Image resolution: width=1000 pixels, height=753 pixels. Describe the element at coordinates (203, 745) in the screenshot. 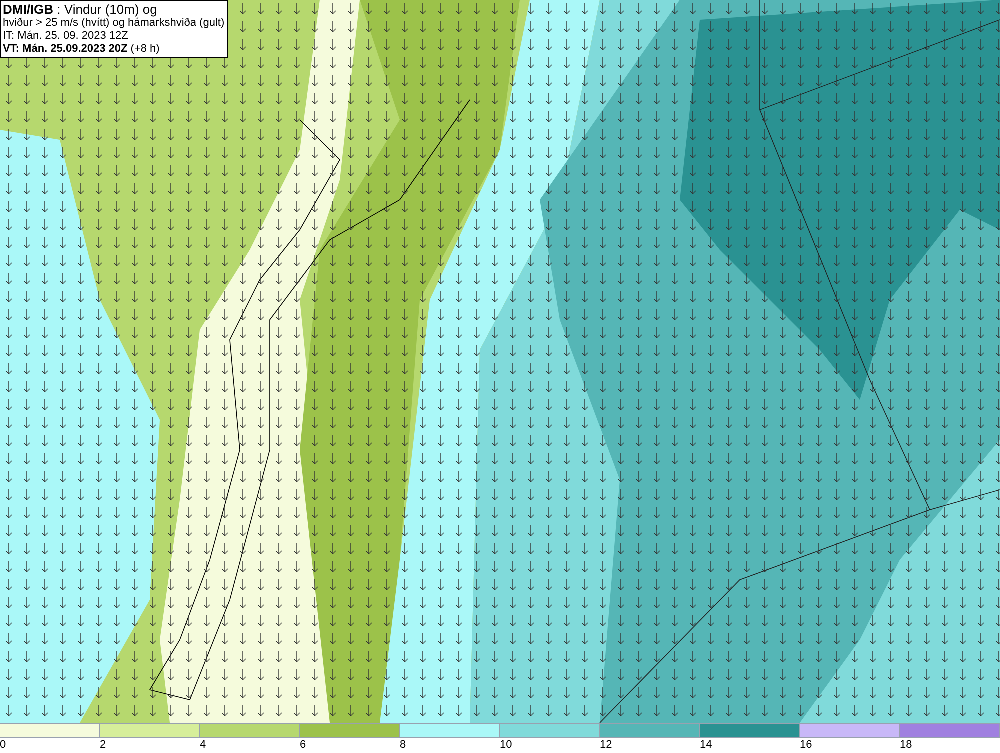

I see `tick-label: 4` at that location.